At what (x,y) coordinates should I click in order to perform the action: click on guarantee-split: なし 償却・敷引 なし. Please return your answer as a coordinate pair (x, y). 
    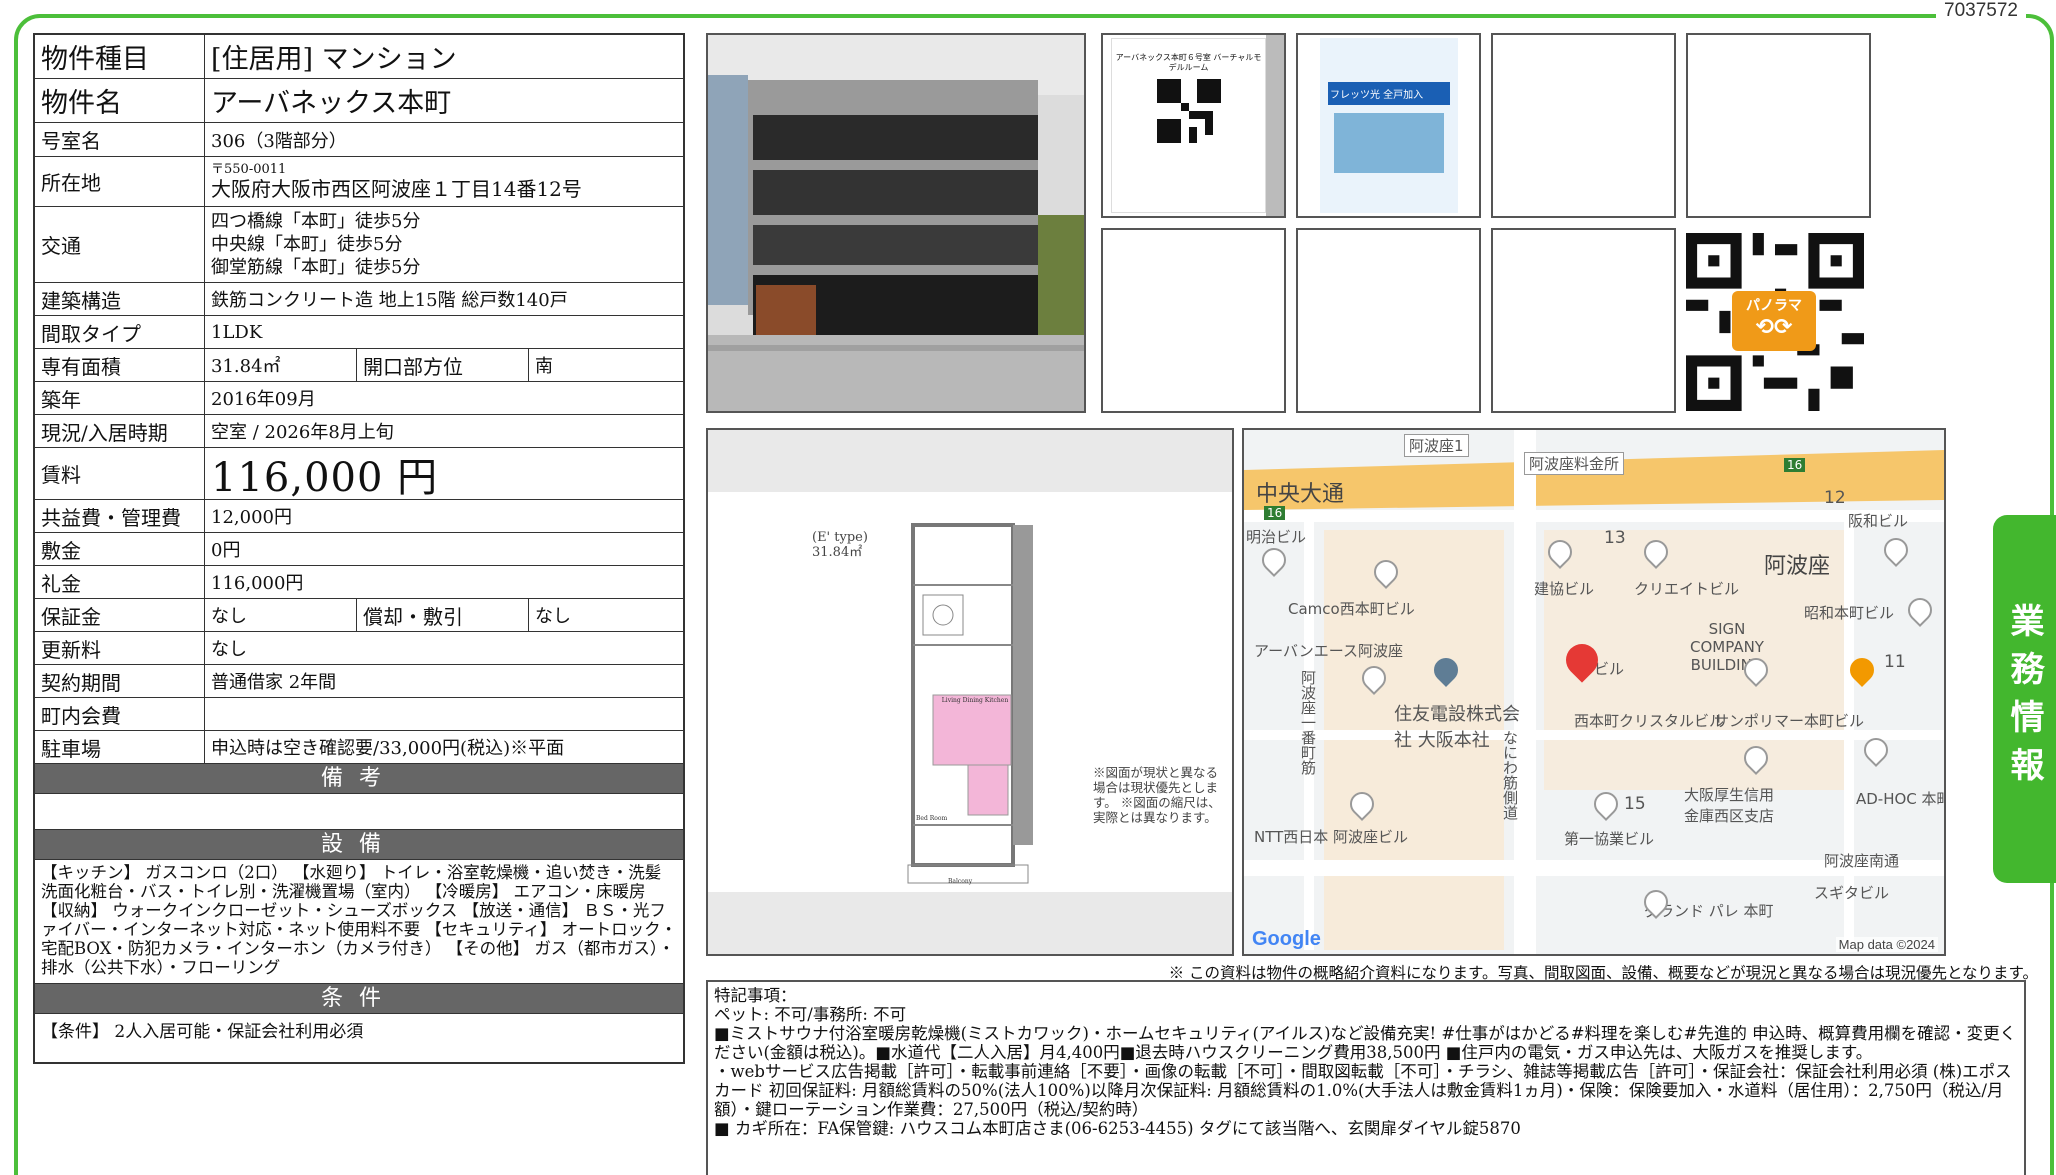
    Looking at the image, I should click on (444, 615).